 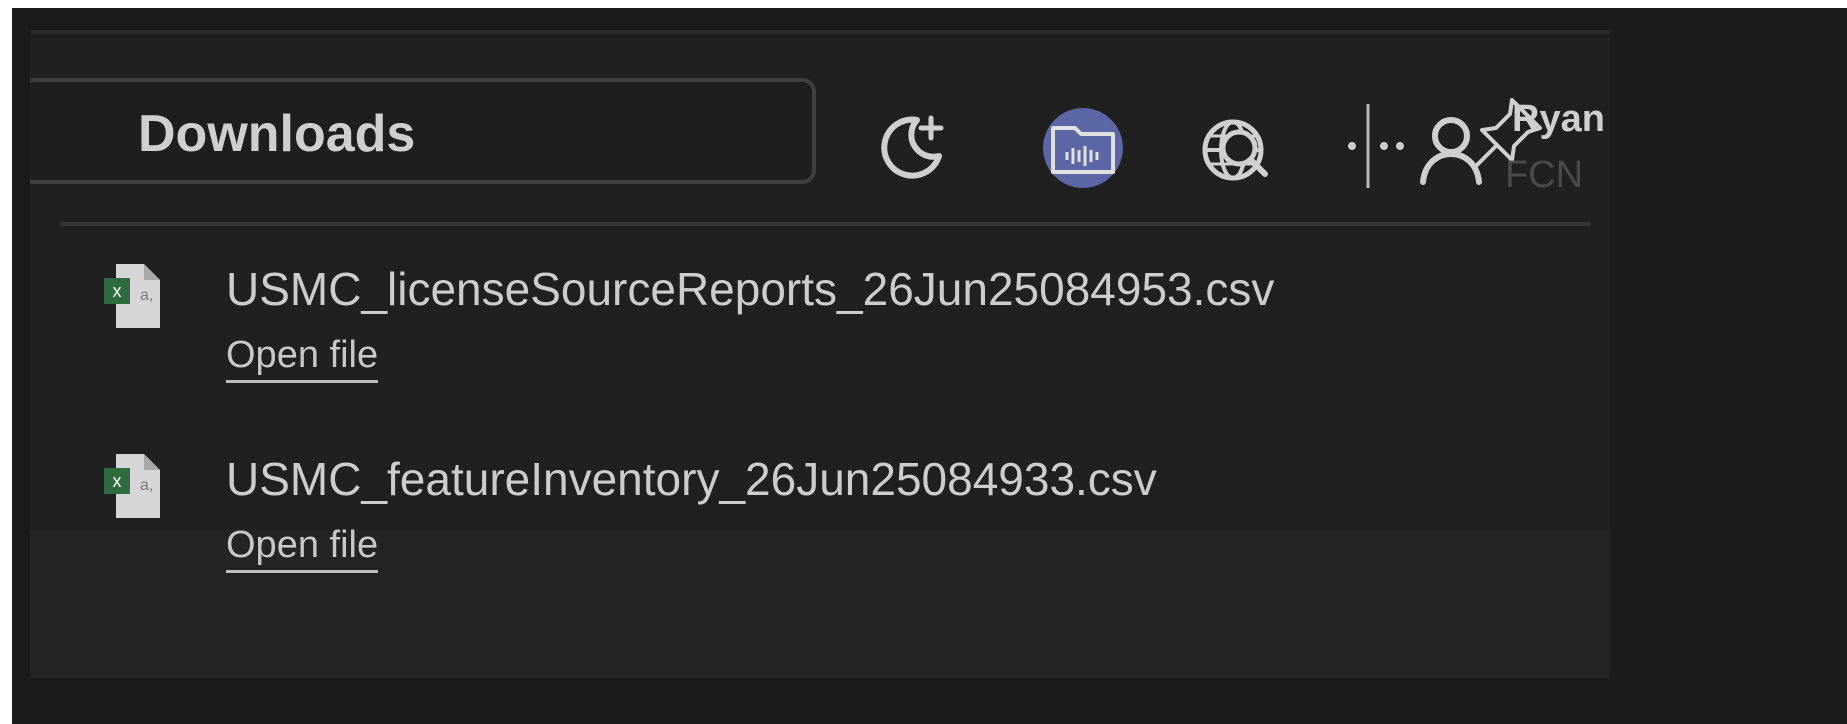 I want to click on downloads-button, so click(x=1083, y=148).